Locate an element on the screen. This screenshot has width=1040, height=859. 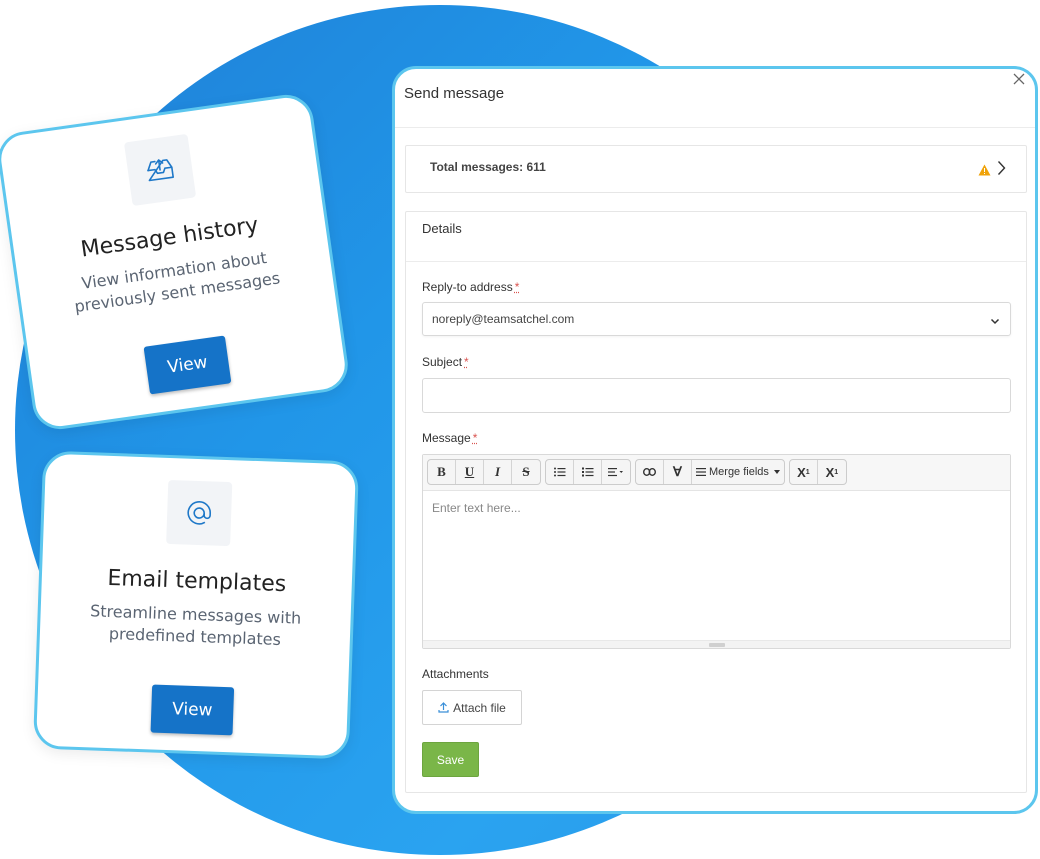
close-icon is located at coordinates (1019, 79).